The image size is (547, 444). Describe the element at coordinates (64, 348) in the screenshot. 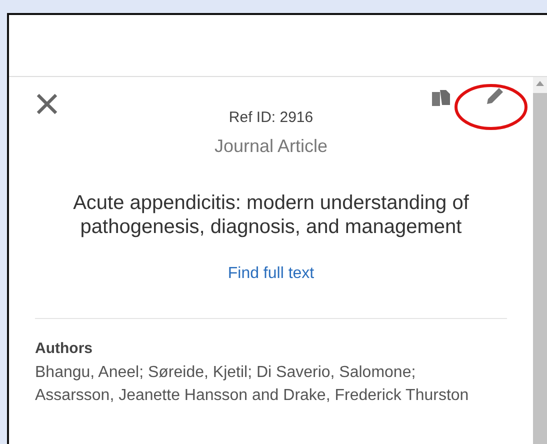

I see `field-label: Authors` at that location.